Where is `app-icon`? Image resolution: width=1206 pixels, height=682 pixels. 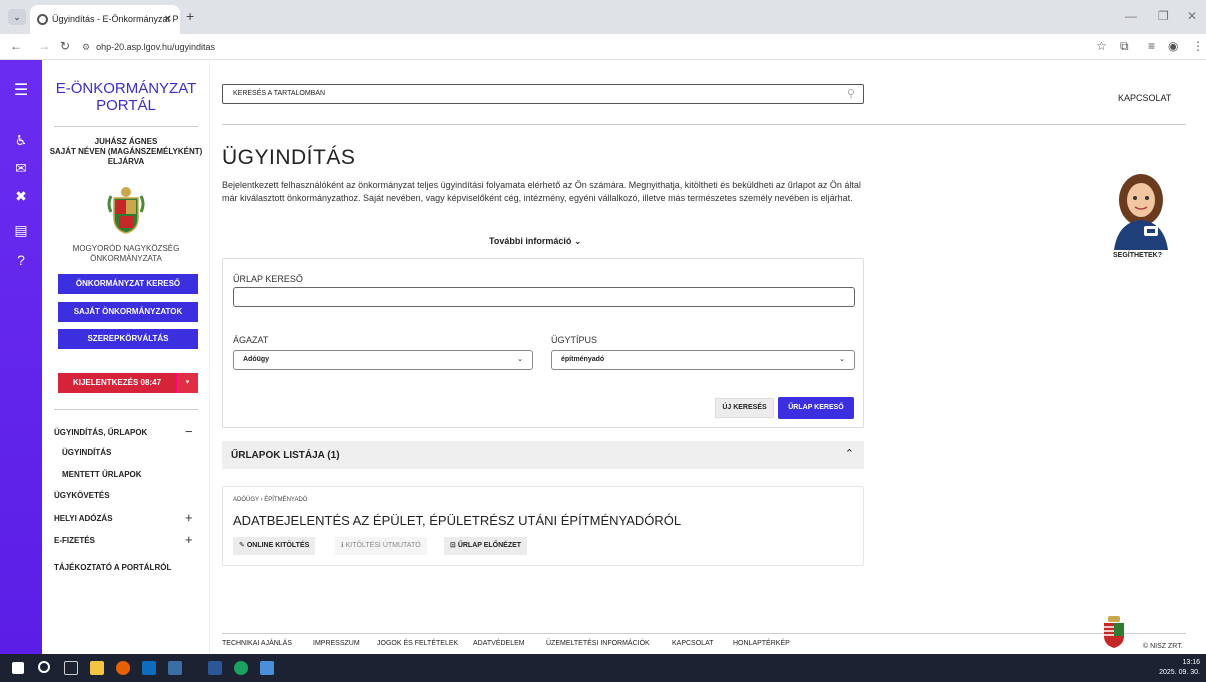 app-icon is located at coordinates (267, 668).